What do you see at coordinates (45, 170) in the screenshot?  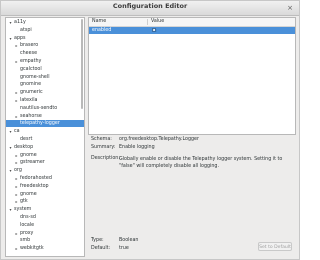 I see `tree-item-org: ▾ org` at bounding box center [45, 170].